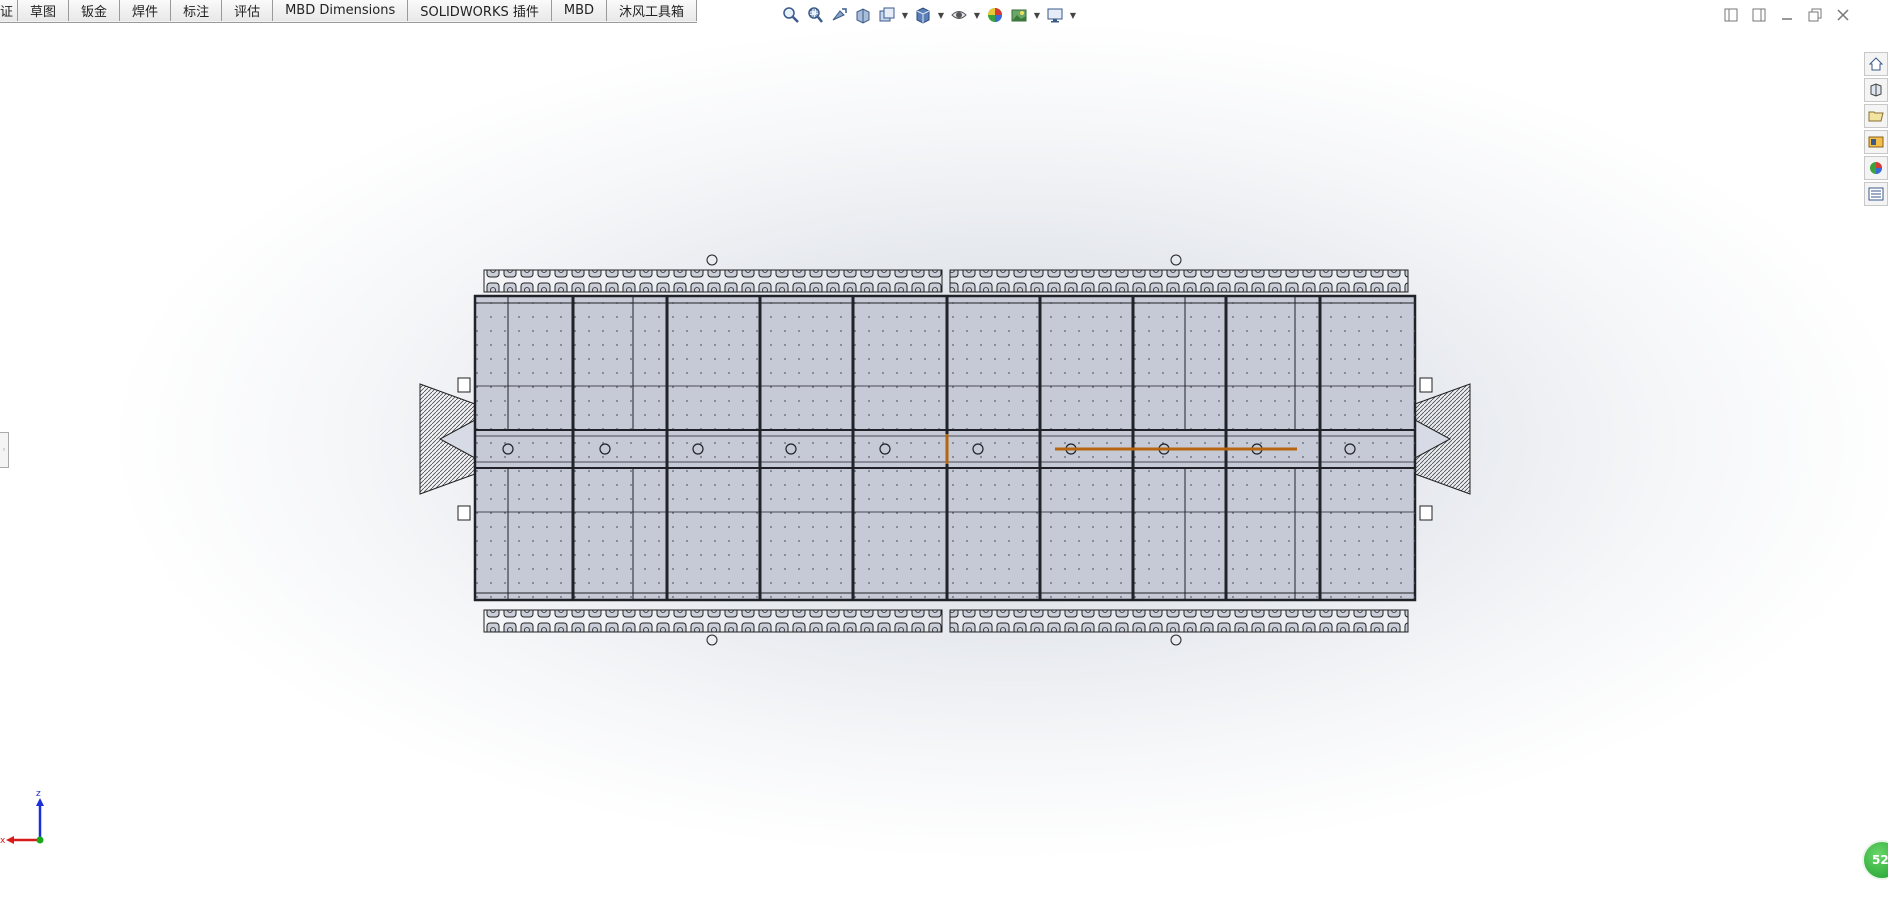 This screenshot has height=900, width=1888. Describe the element at coordinates (1876, 142) in the screenshot. I see `design-library-icon` at that location.